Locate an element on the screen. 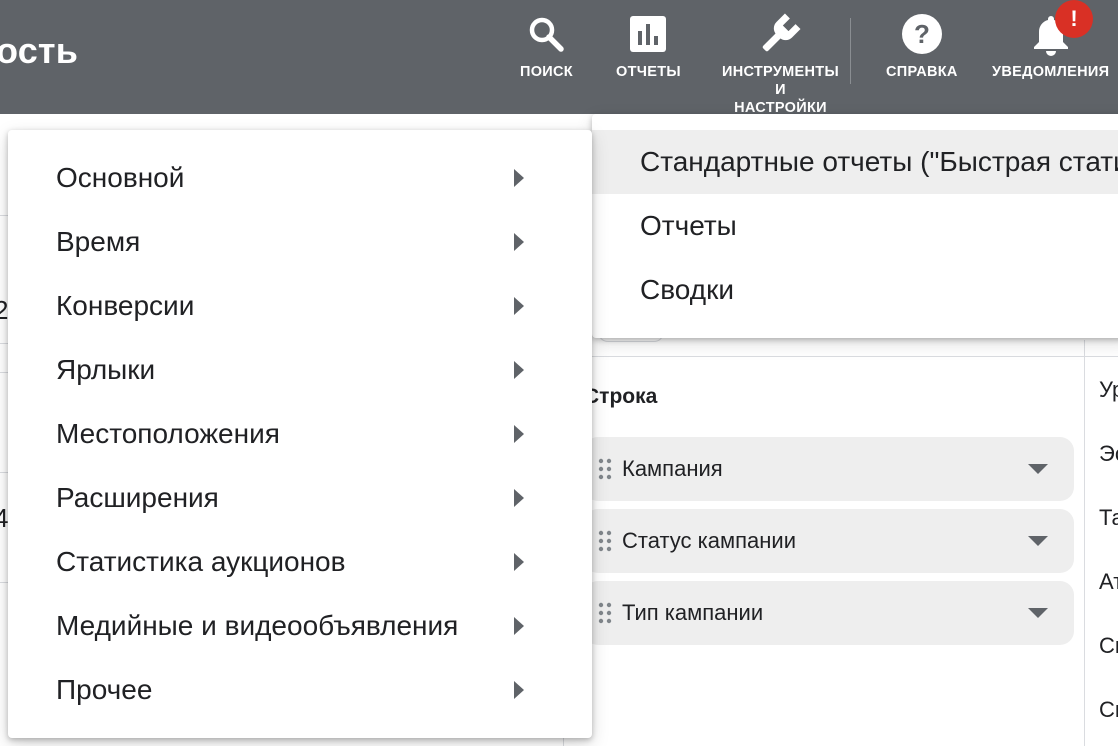 This screenshot has height=746, width=1118. menu-item-locations: Местоположения is located at coordinates (300, 434).